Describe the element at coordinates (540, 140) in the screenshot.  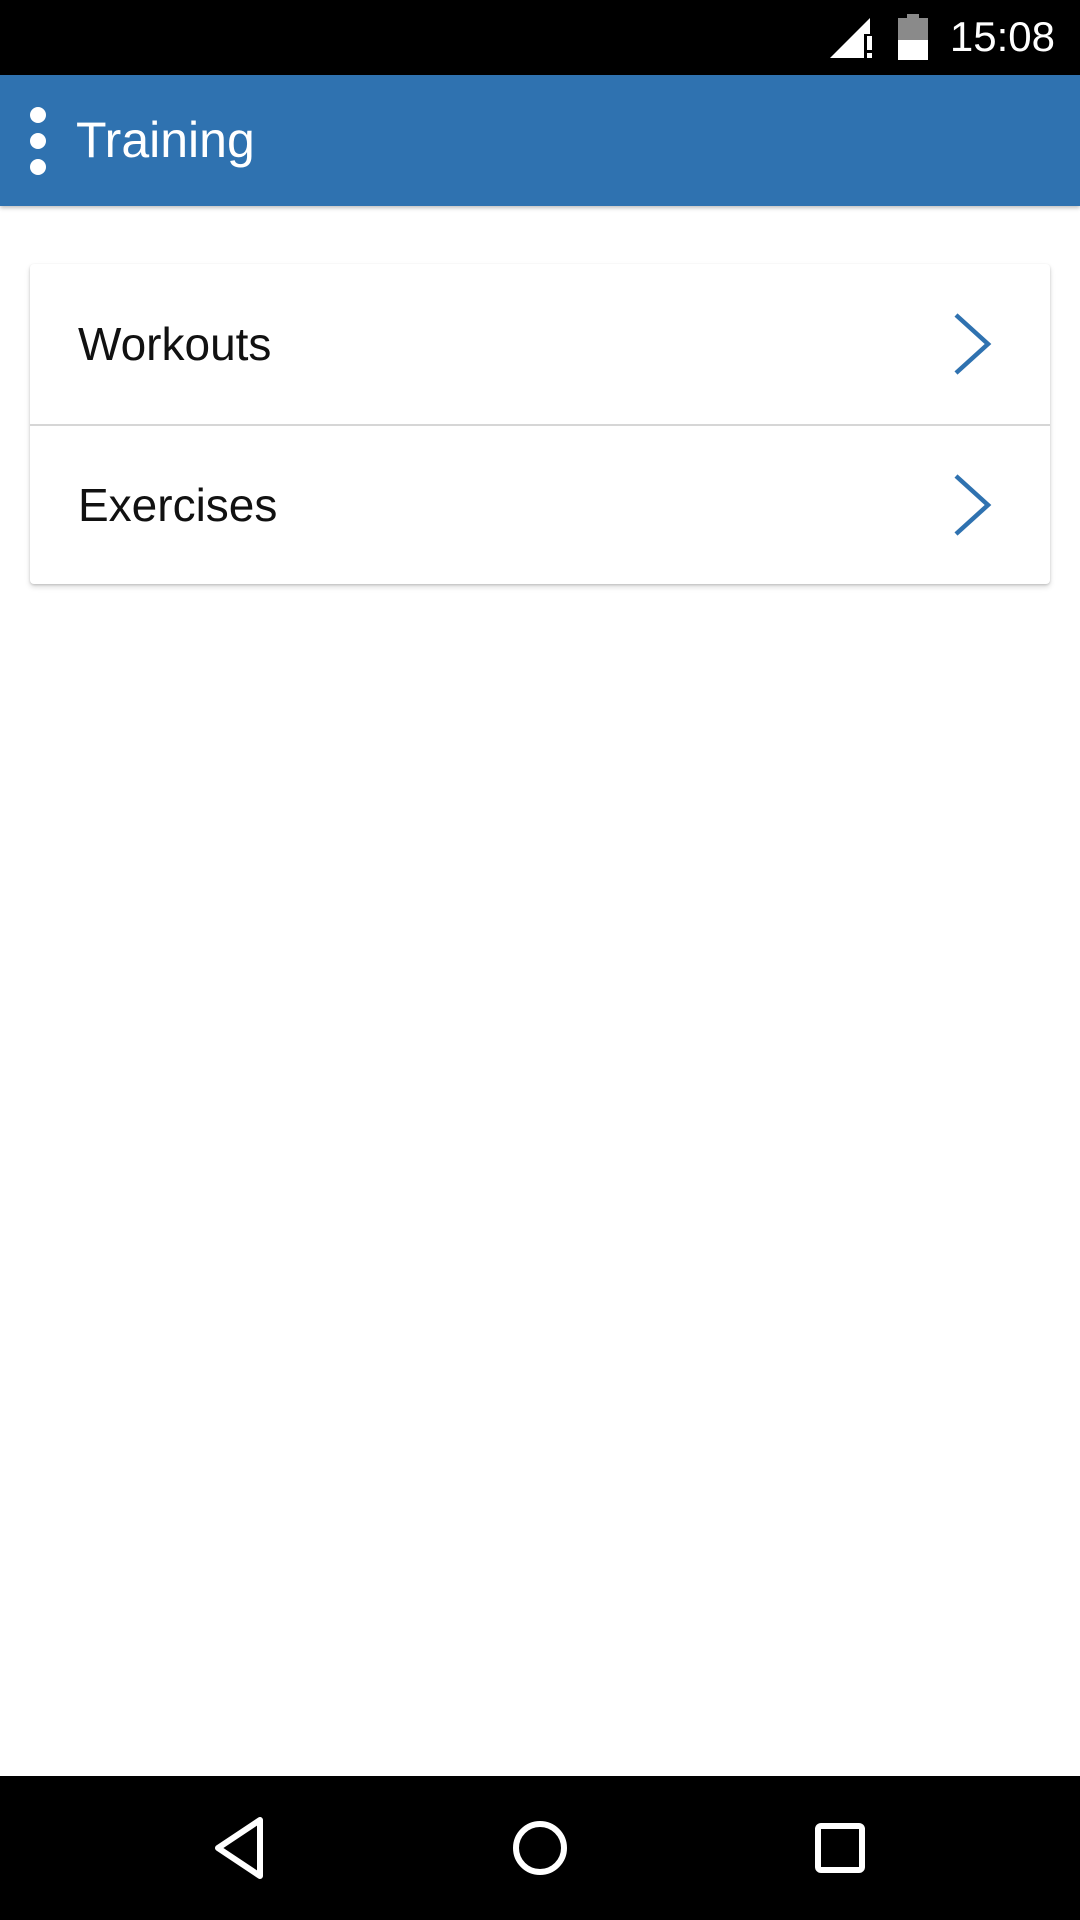
I see `app-bar: Training` at that location.